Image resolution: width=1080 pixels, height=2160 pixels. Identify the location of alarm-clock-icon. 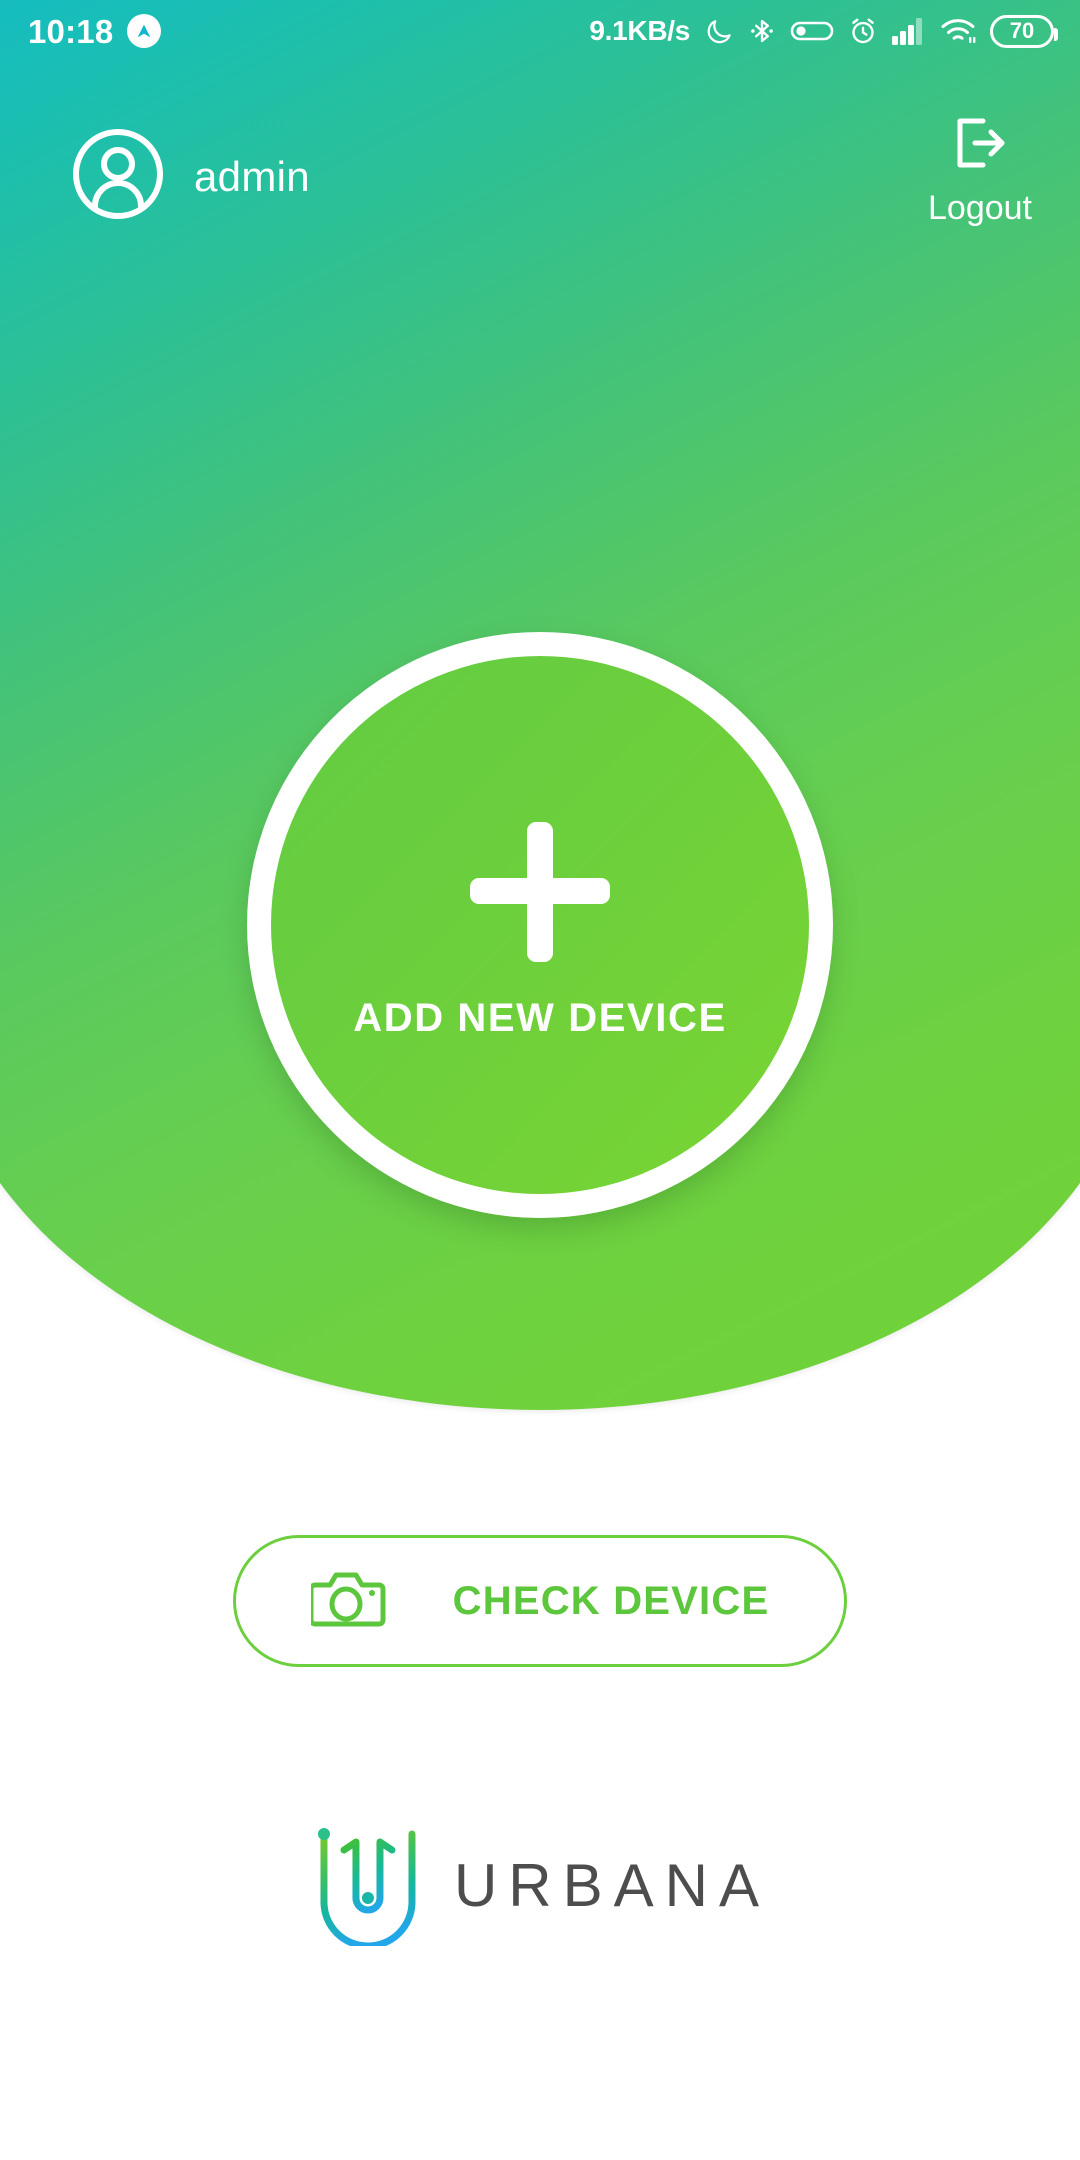
(863, 31).